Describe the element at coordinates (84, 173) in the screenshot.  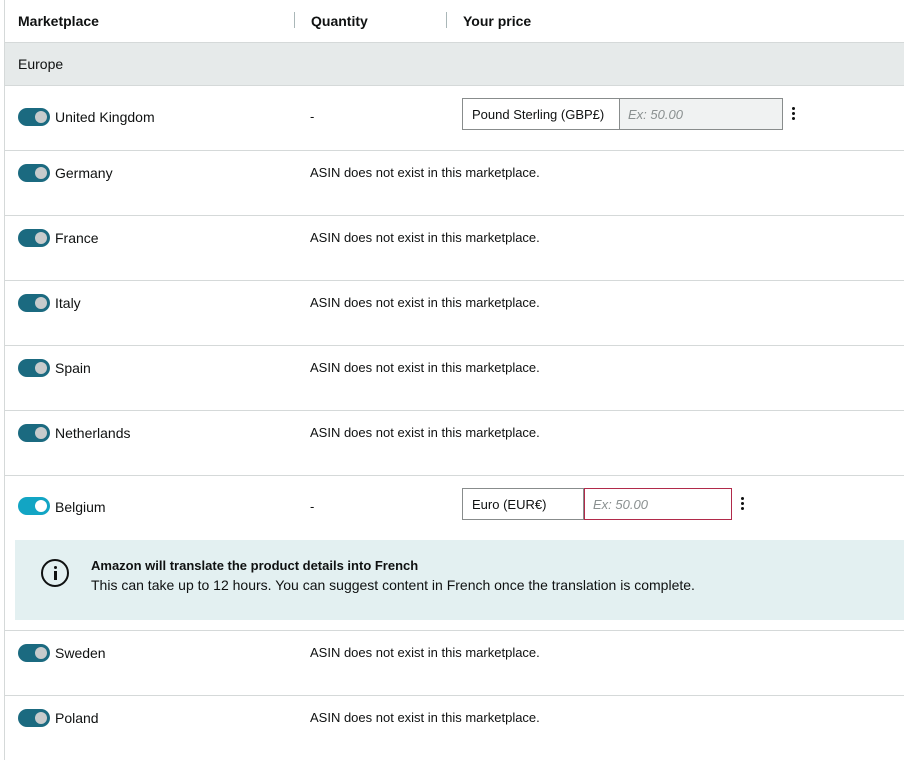
I see `marketplace-name: Germany` at that location.